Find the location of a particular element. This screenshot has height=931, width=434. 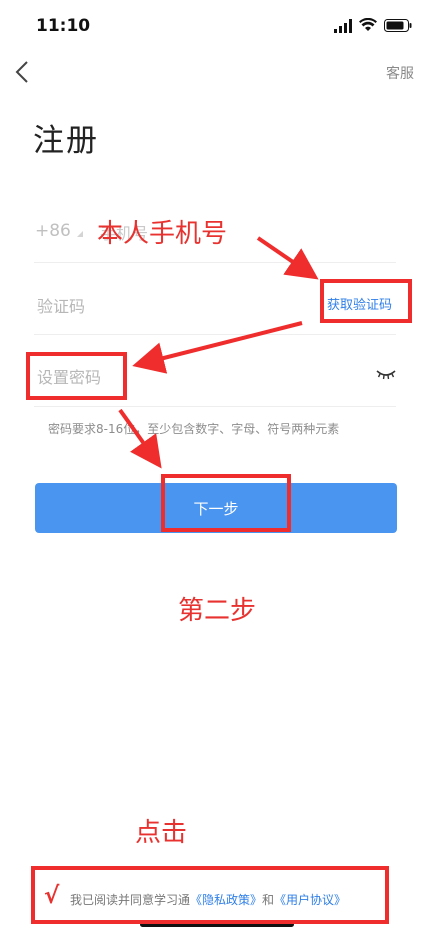

annotation-box-get-code is located at coordinates (366, 301).